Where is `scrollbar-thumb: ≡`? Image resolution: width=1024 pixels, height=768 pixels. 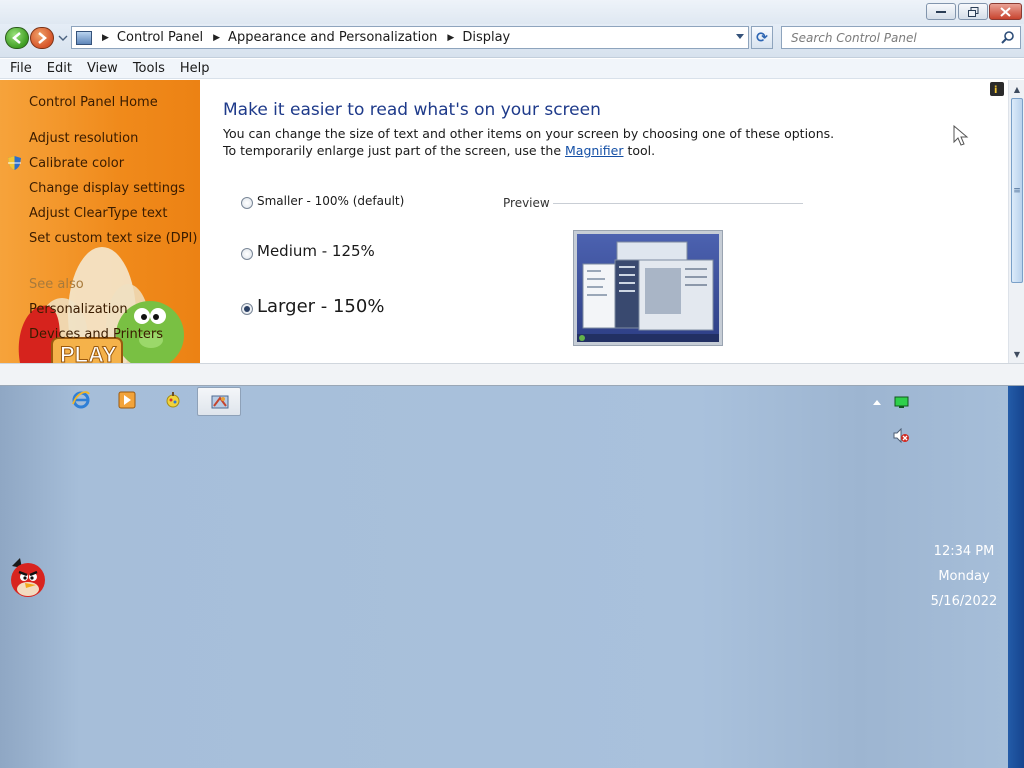 scrollbar-thumb: ≡ is located at coordinates (1017, 190).